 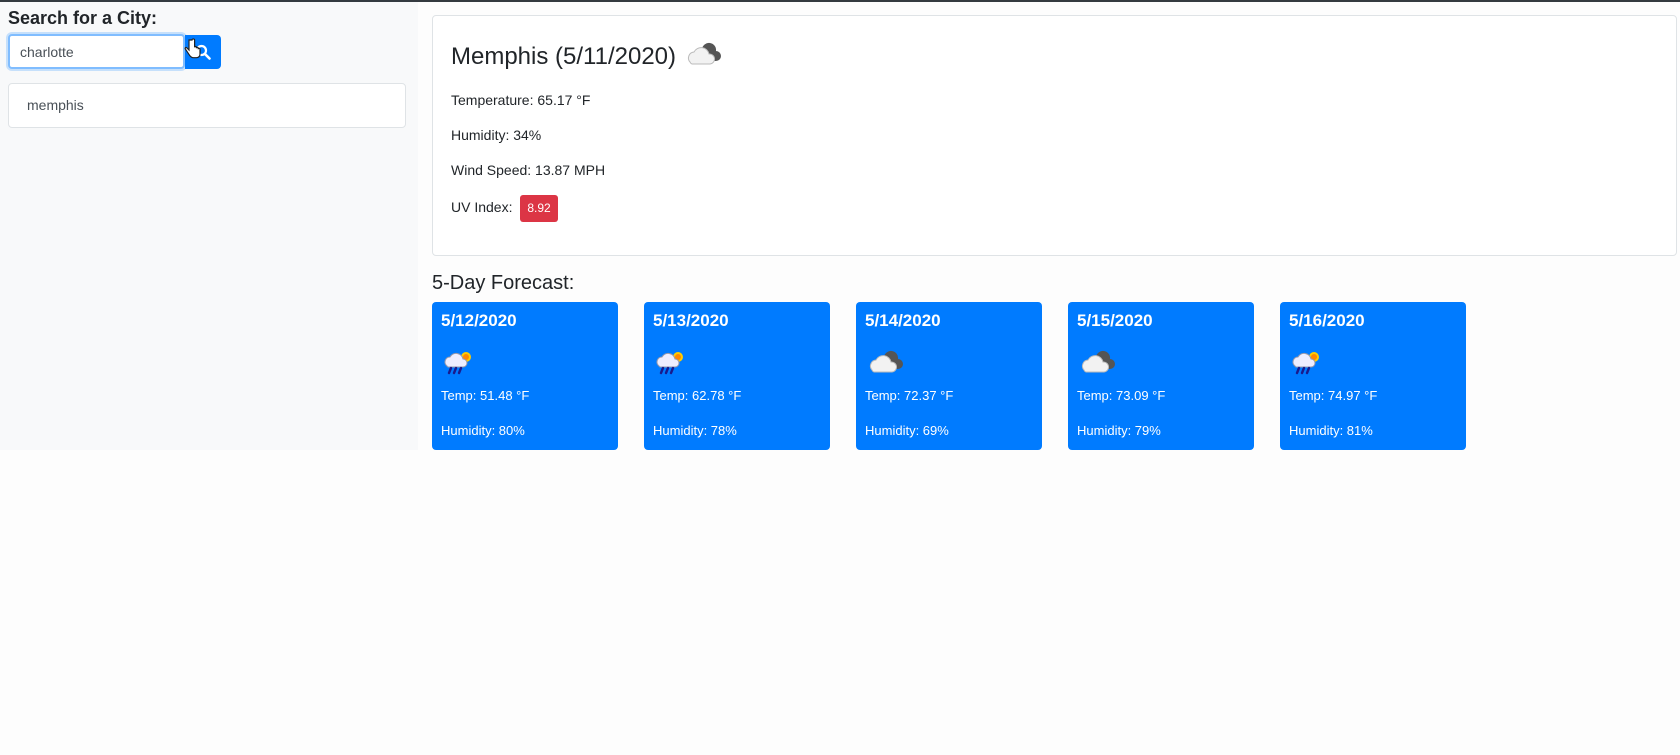 What do you see at coordinates (907, 430) in the screenshot?
I see `forecast-humidity: Humidity: 69%` at bounding box center [907, 430].